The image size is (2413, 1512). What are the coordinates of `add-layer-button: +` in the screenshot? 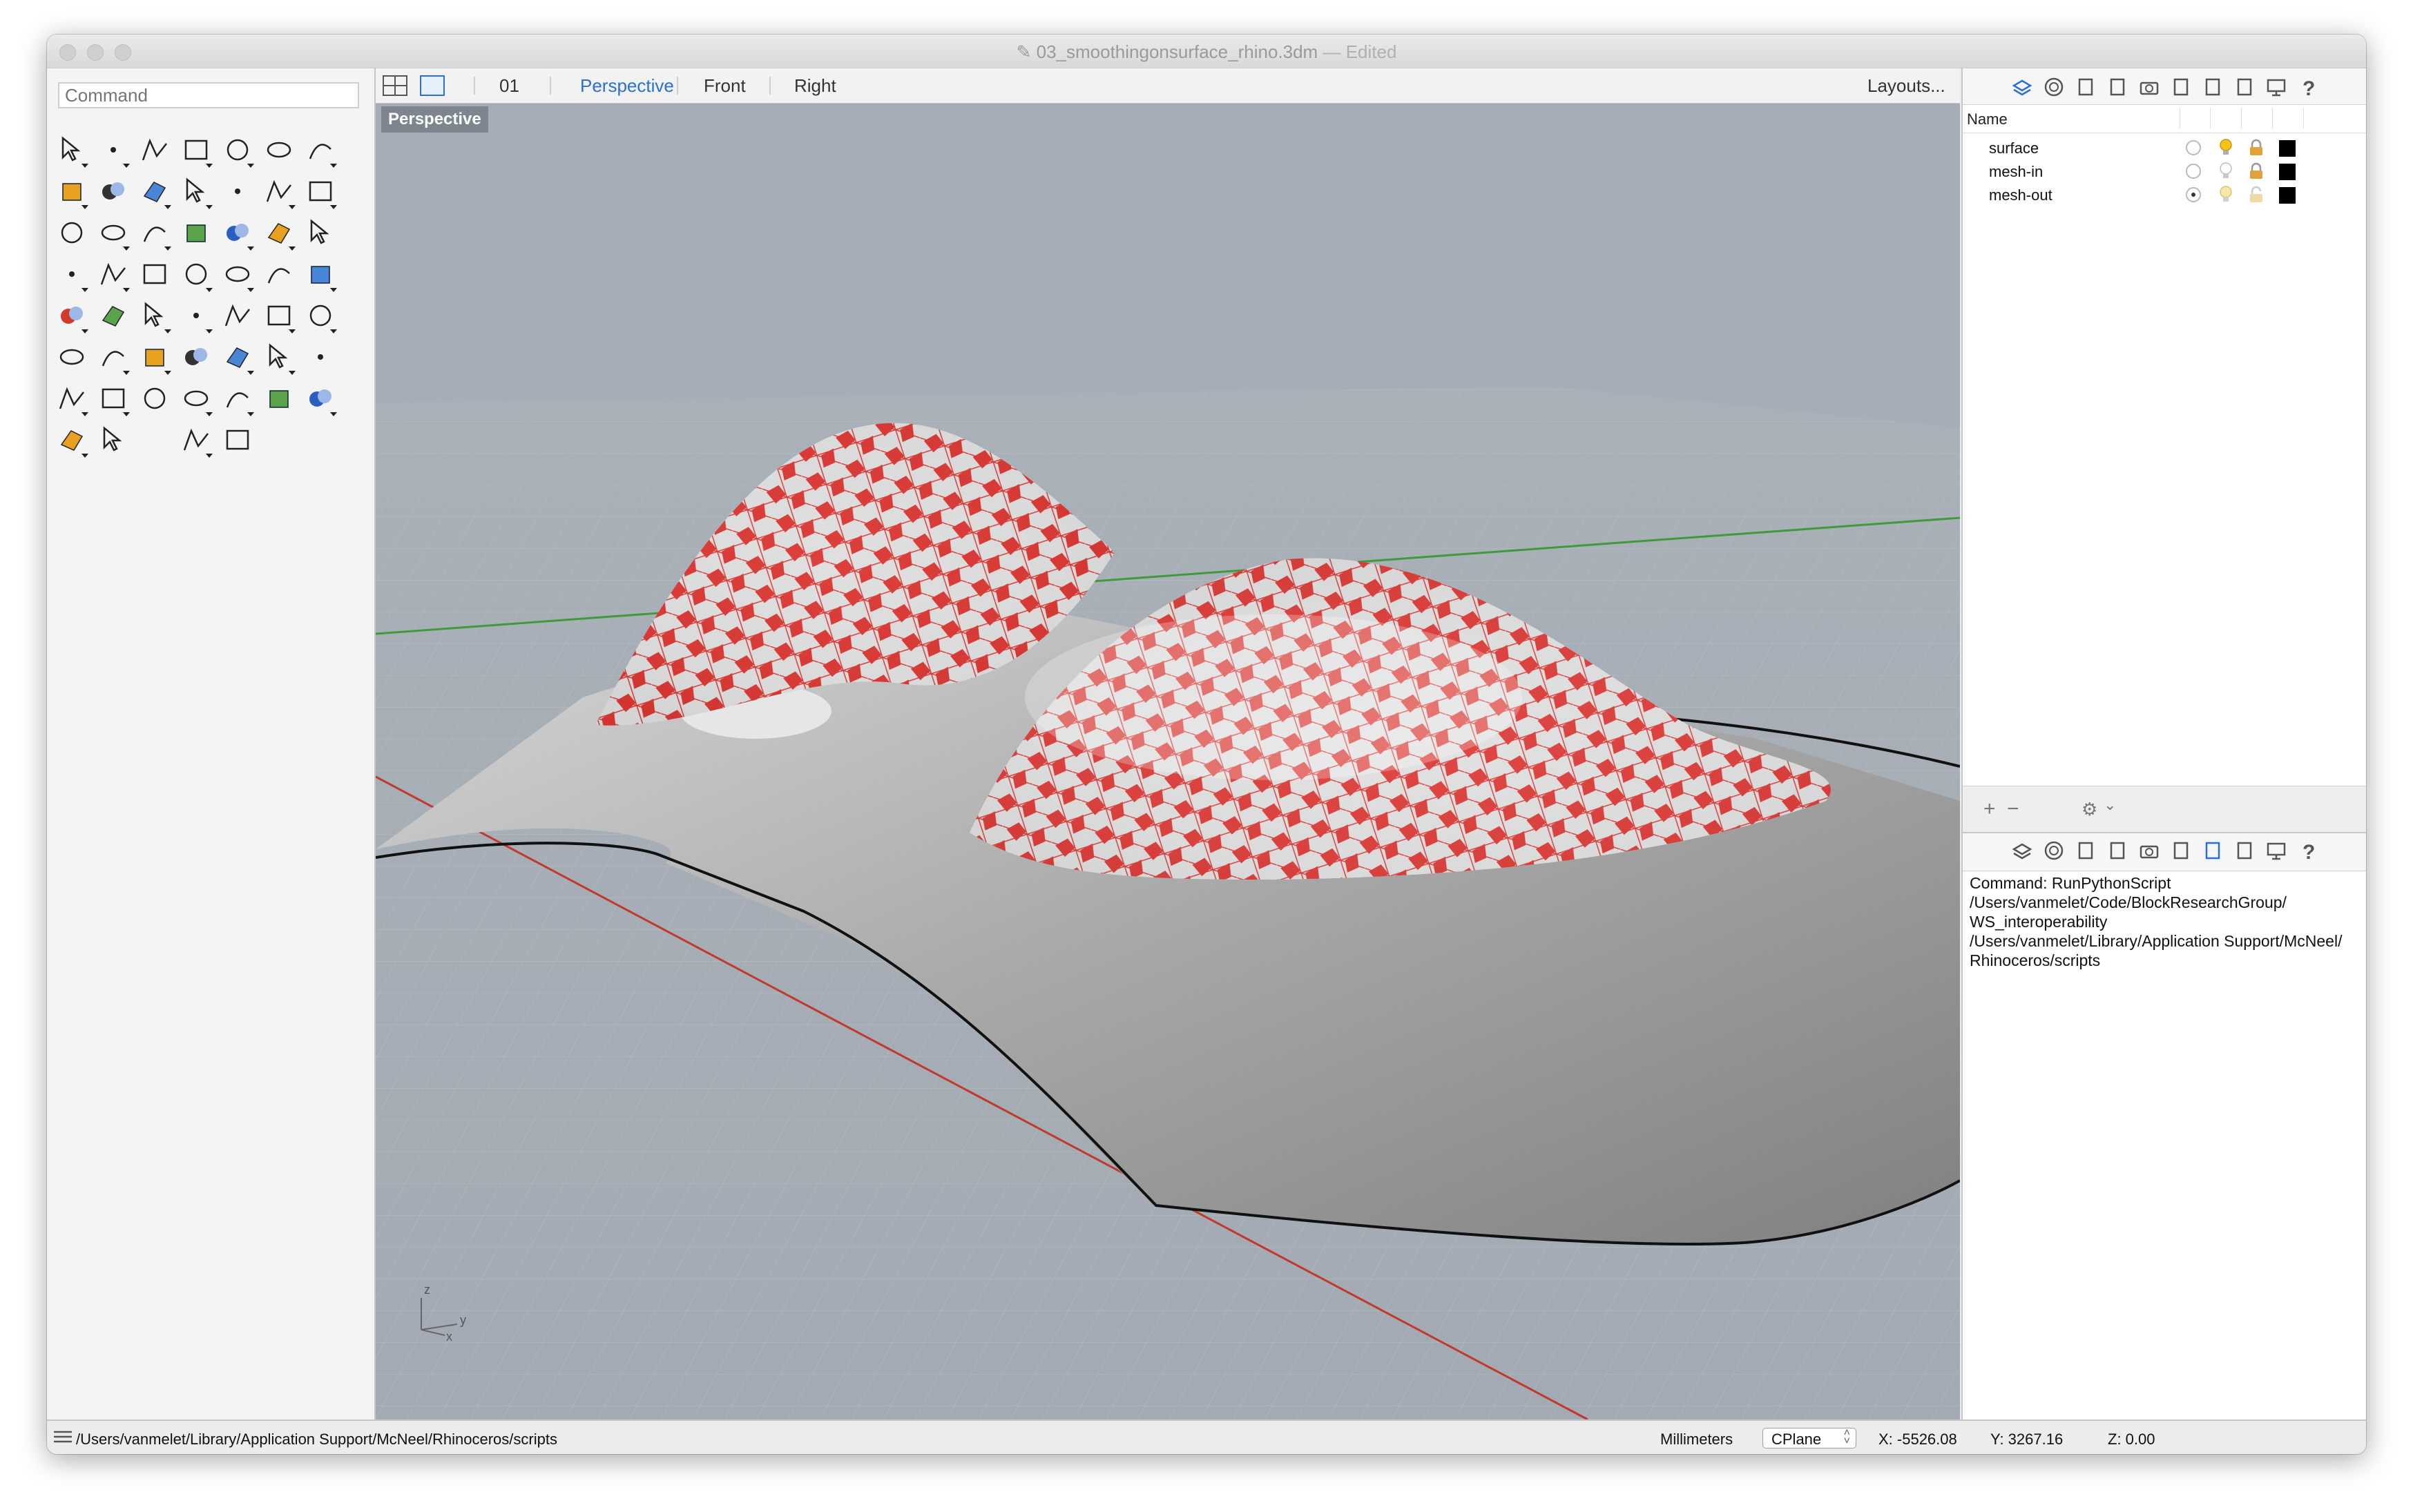 It's located at (1990, 809).